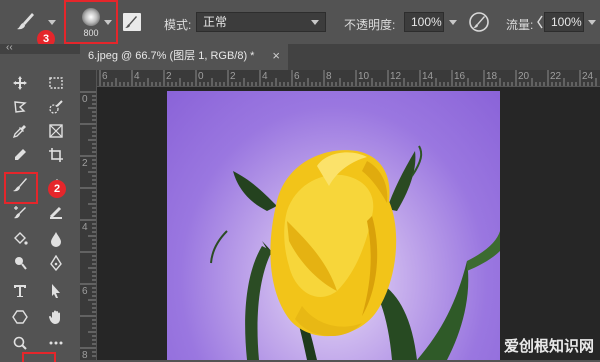 Image resolution: width=600 pixels, height=362 pixels. I want to click on paint-bucket-tool-icon, so click(20, 239).